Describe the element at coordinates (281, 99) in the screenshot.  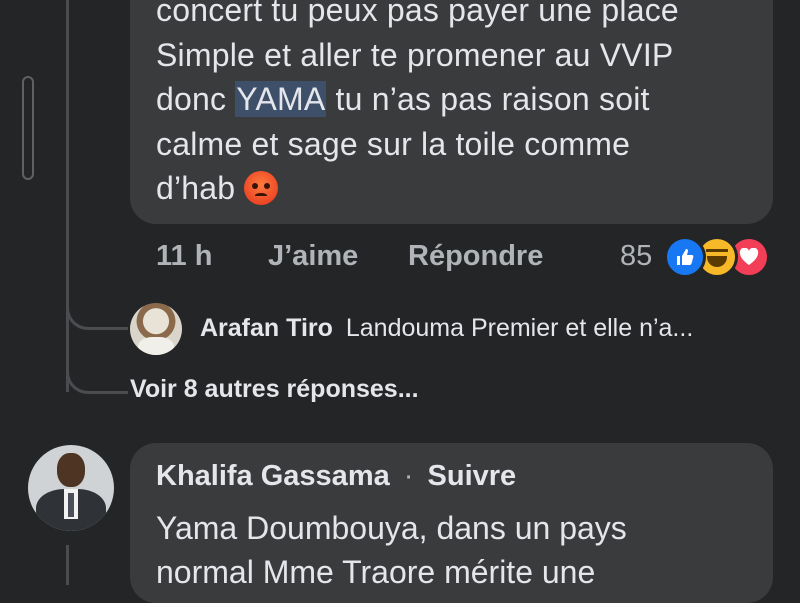
I see `mention-tag: YAMA` at that location.